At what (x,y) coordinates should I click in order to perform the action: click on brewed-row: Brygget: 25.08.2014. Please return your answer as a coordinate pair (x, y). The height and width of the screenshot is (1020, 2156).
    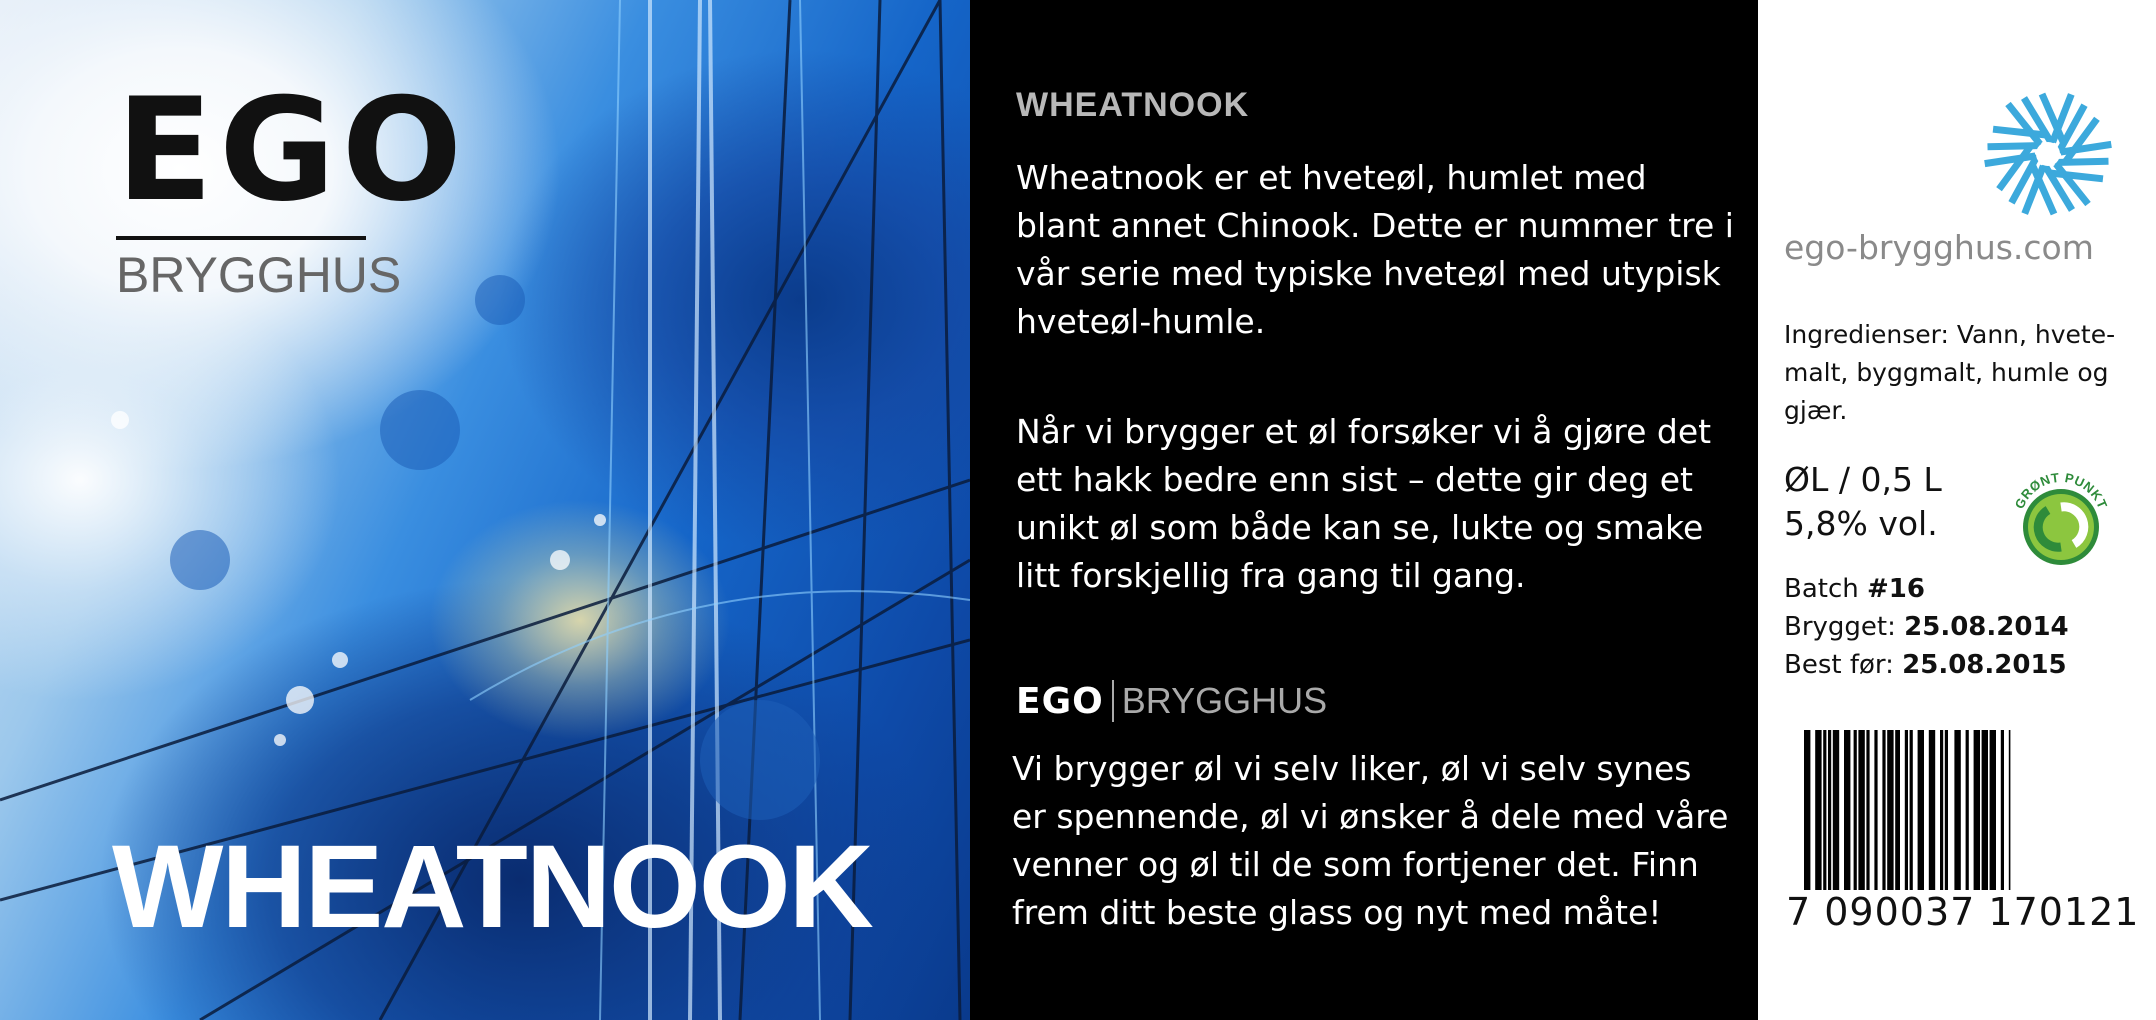
    Looking at the image, I should click on (1926, 627).